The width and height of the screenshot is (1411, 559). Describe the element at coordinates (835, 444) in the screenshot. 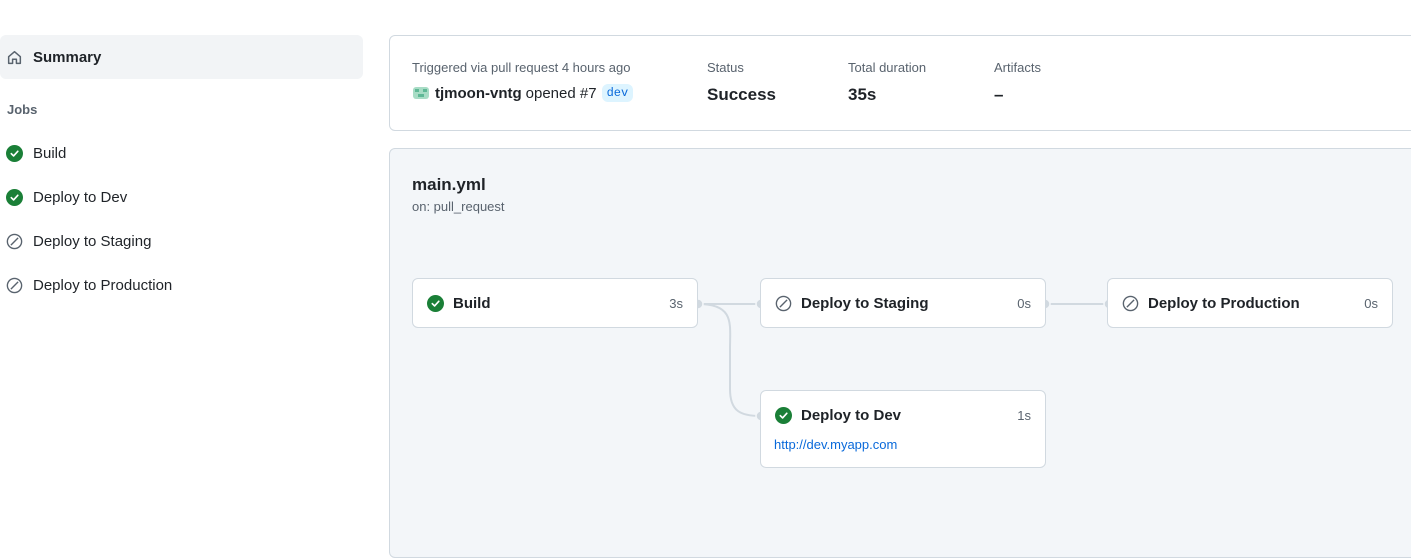

I see `environment-url-link: http://dev.myapp.com` at that location.